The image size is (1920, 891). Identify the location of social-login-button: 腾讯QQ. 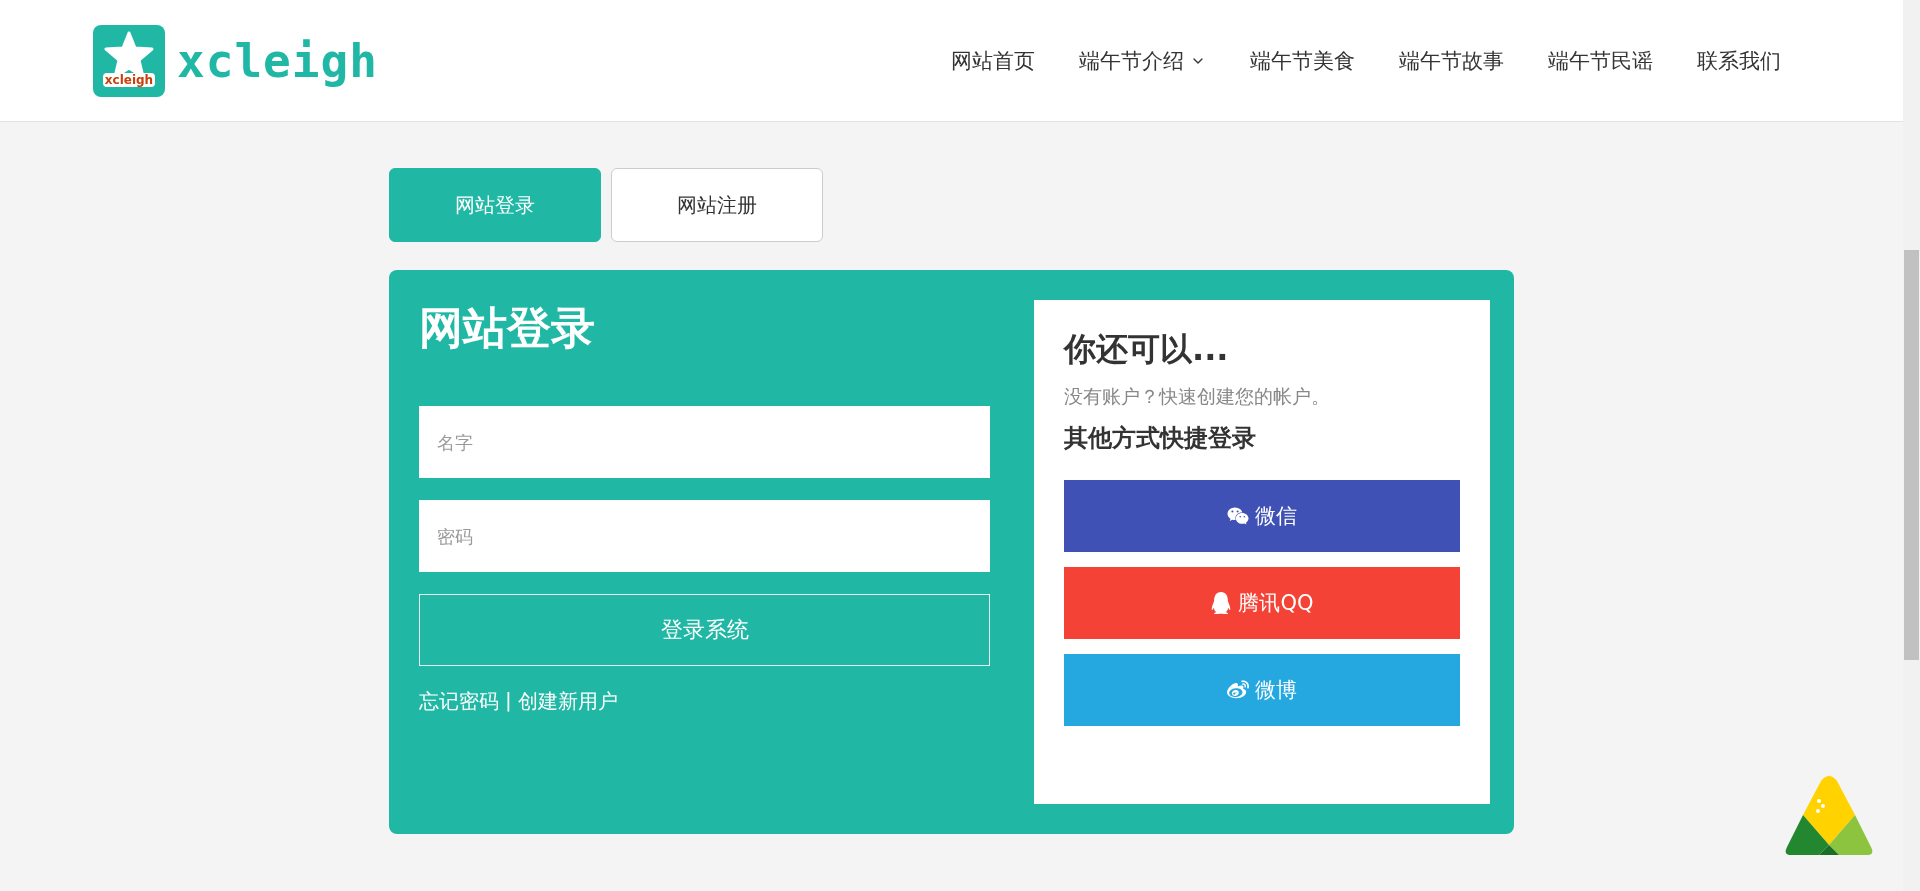
(1262, 603).